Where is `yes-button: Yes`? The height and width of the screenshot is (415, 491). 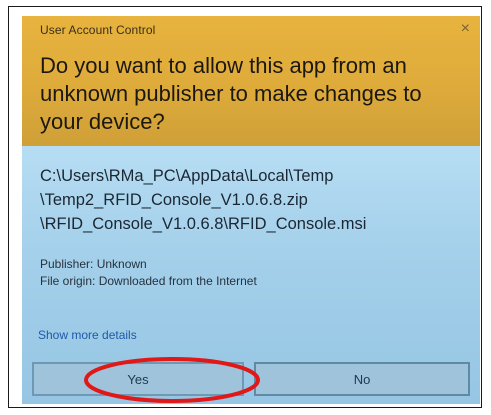 yes-button: Yes is located at coordinates (138, 379).